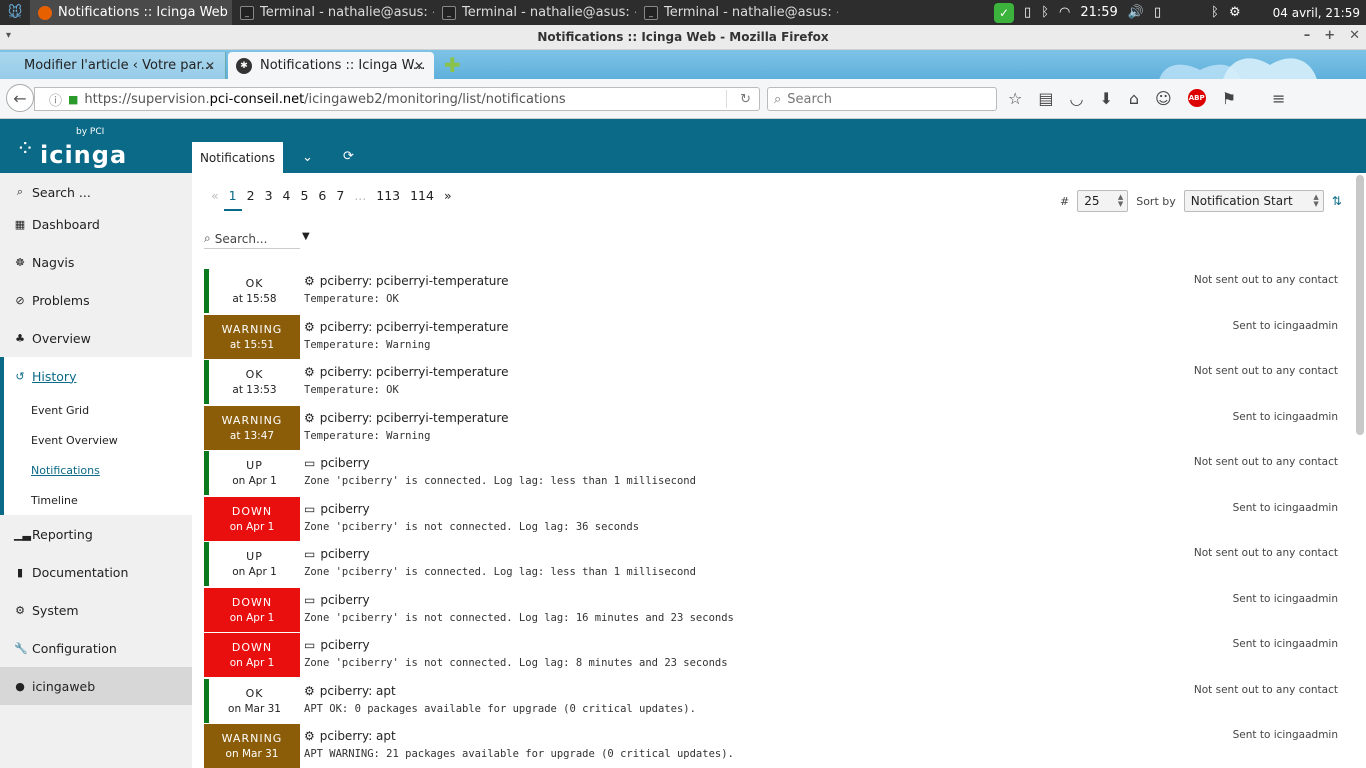 Image resolution: width=1366 pixels, height=768 pixels. What do you see at coordinates (96, 534) in the screenshot?
I see `sidebar-item-reporting: ▁▃ Reporting` at bounding box center [96, 534].